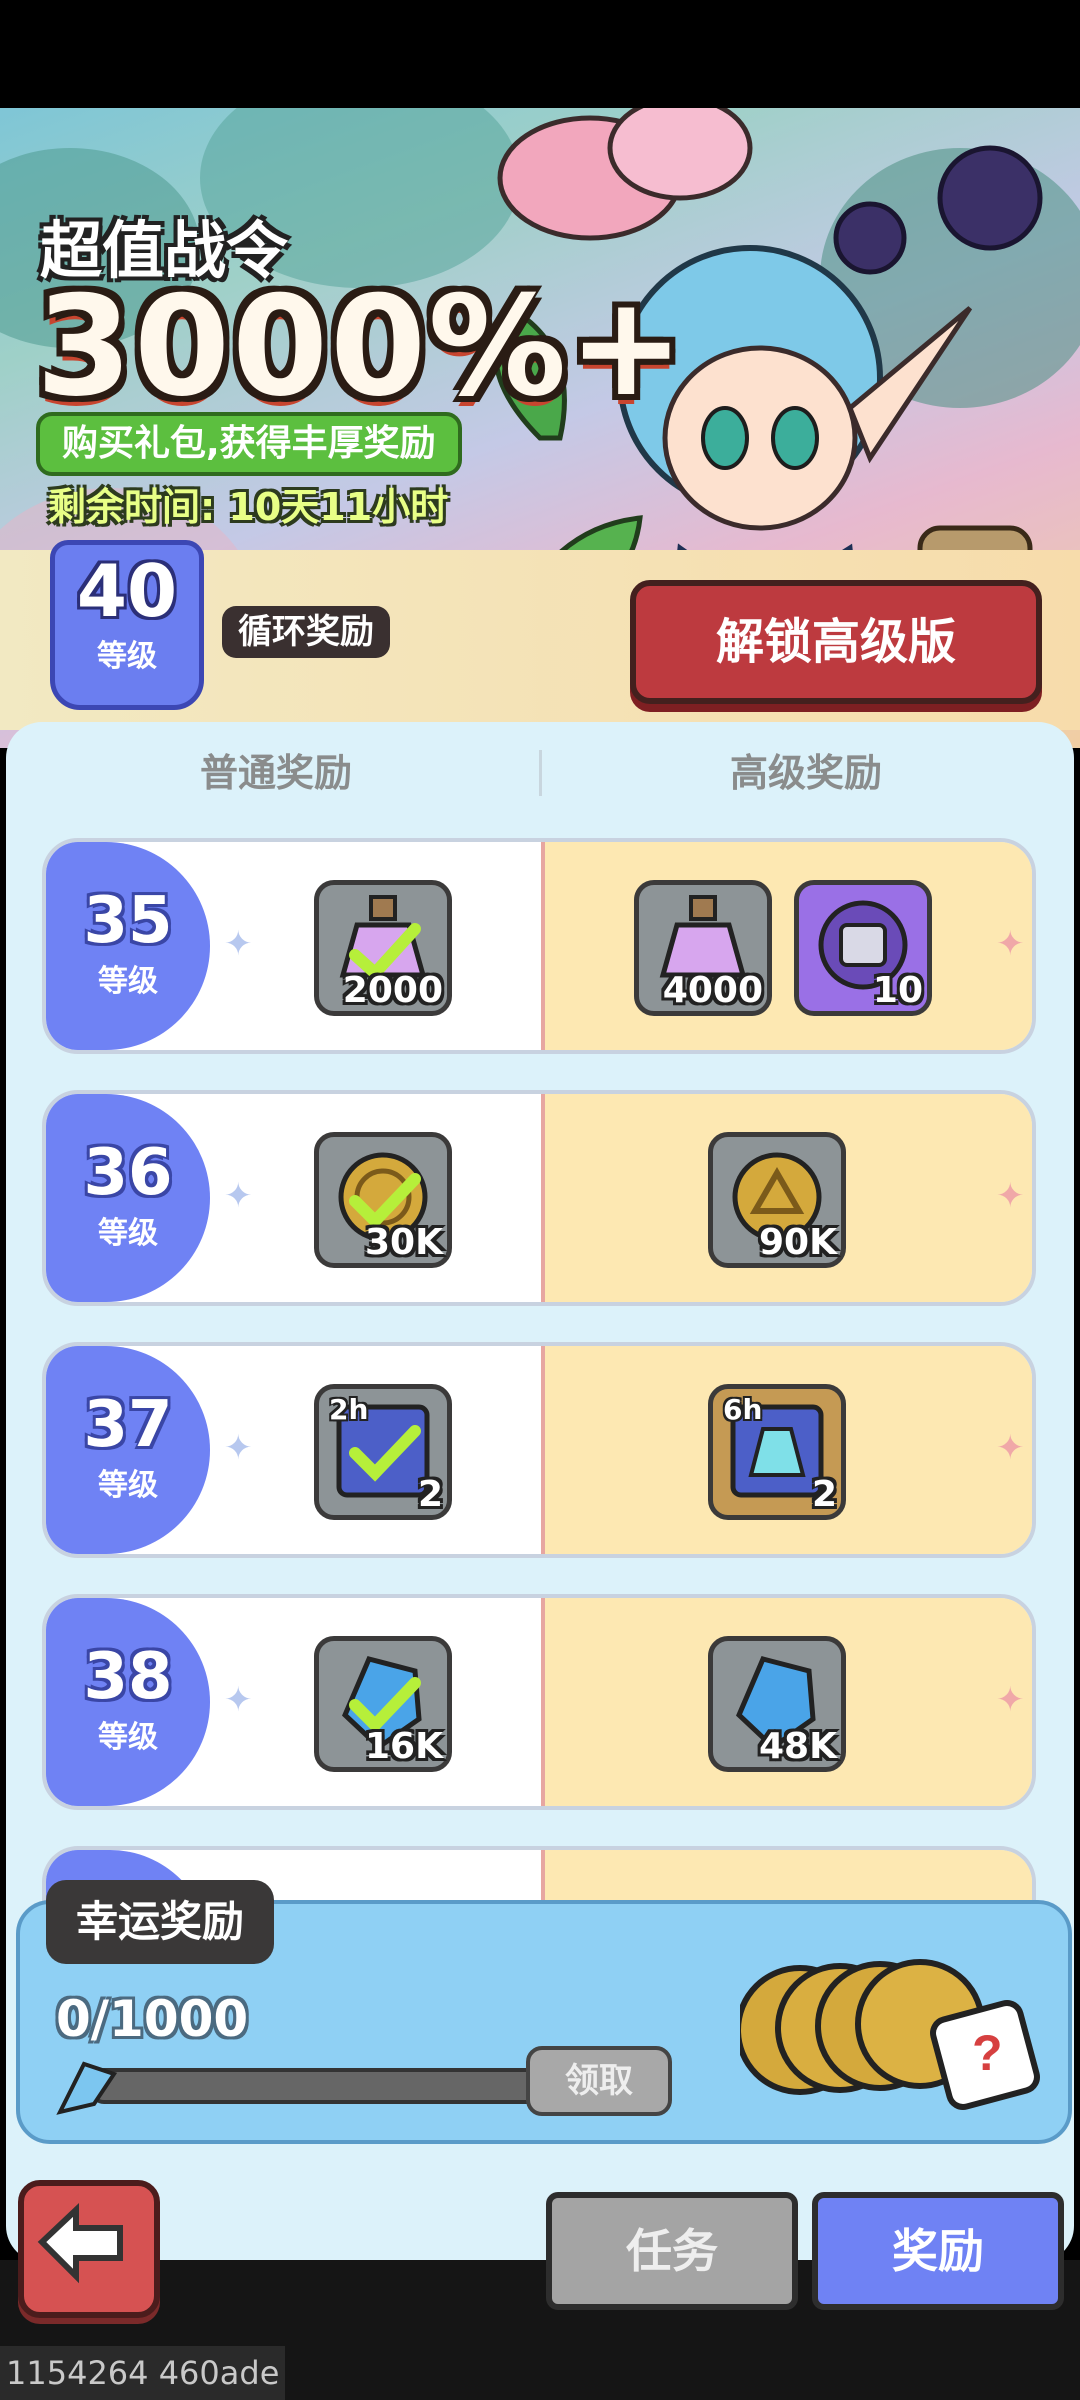 The width and height of the screenshot is (1080, 2400). What do you see at coordinates (127, 591) in the screenshot?
I see `current-level-number: 40` at bounding box center [127, 591].